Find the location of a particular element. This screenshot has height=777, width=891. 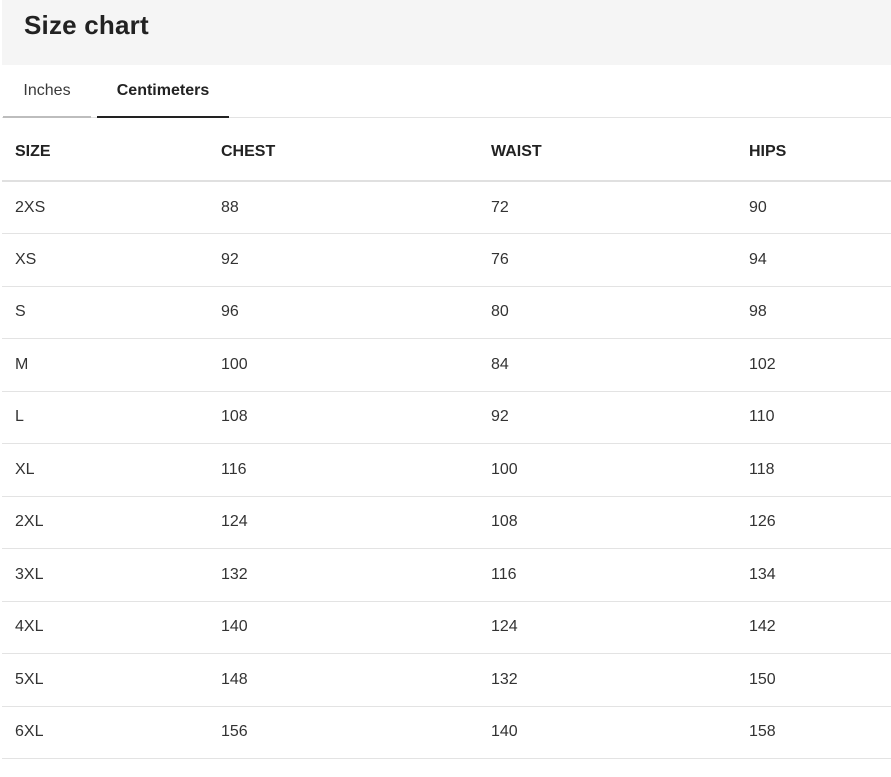

cell-hips: 102 is located at coordinates (813, 365).